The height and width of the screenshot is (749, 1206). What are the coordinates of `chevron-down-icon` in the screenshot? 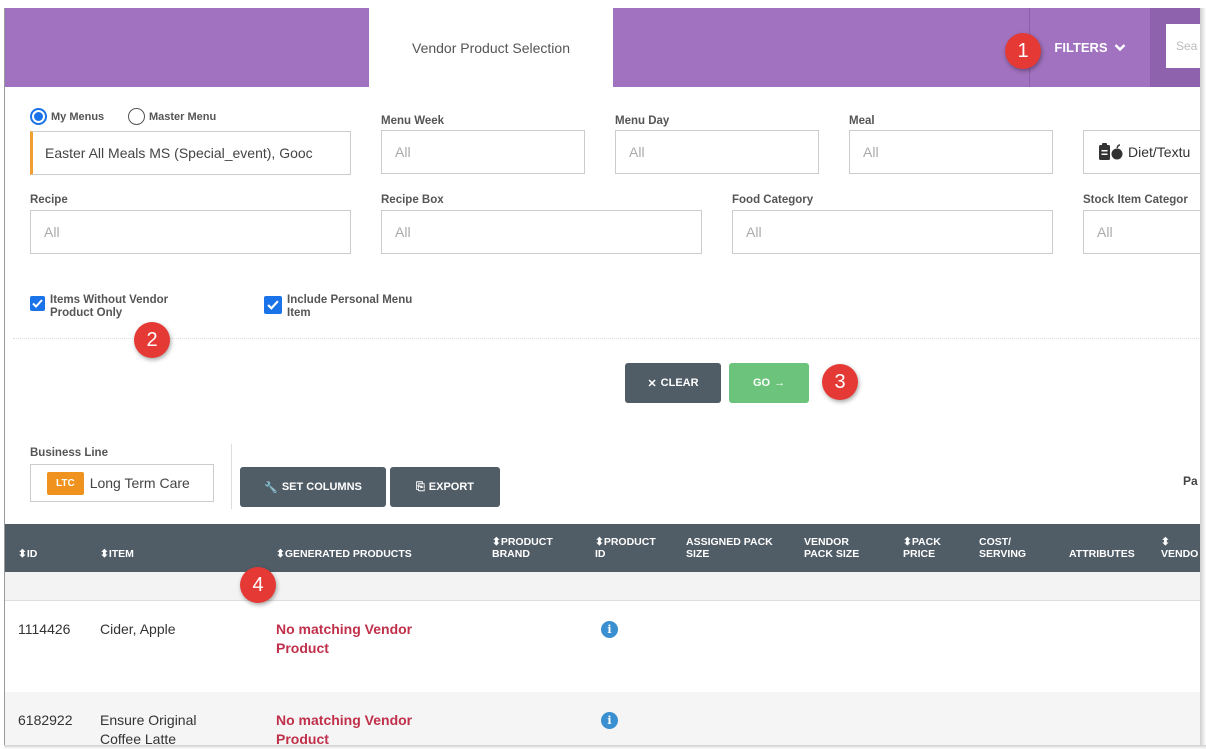 It's located at (1119, 48).